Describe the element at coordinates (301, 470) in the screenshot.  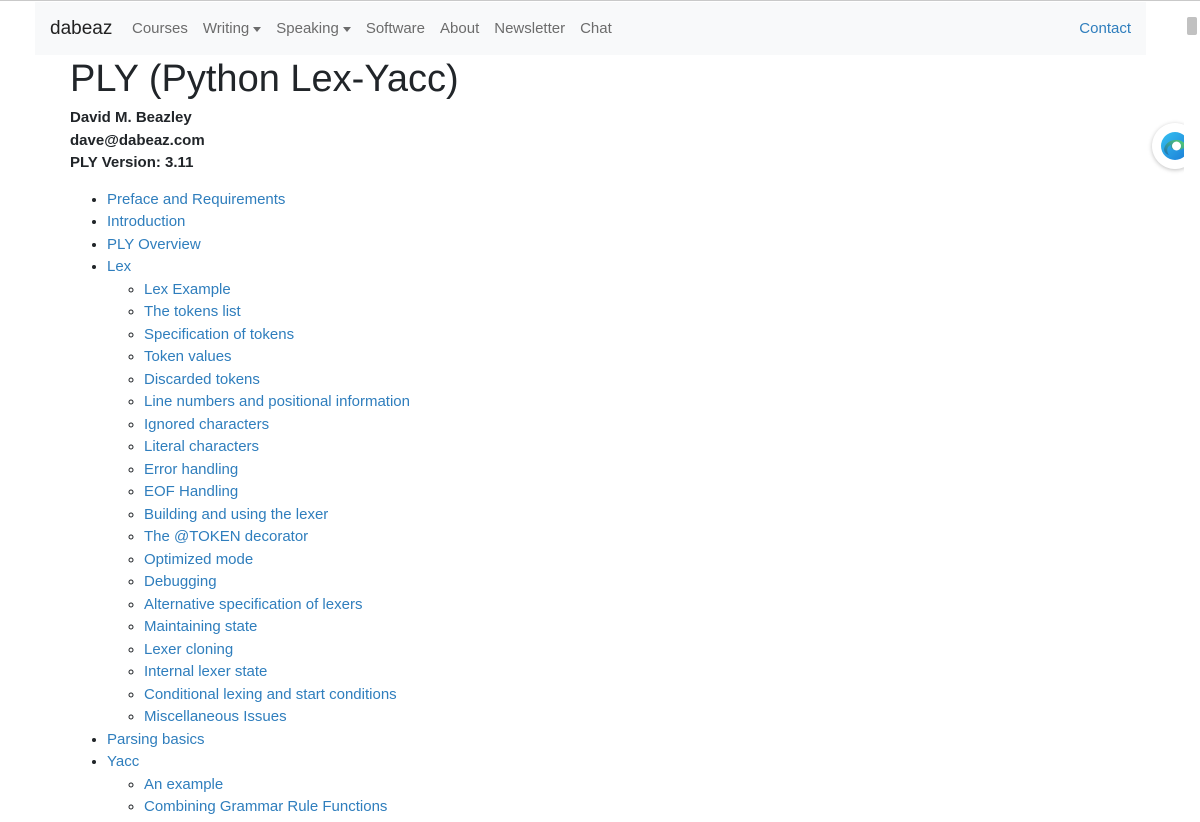
I see `toc-subitem: Error handling` at that location.